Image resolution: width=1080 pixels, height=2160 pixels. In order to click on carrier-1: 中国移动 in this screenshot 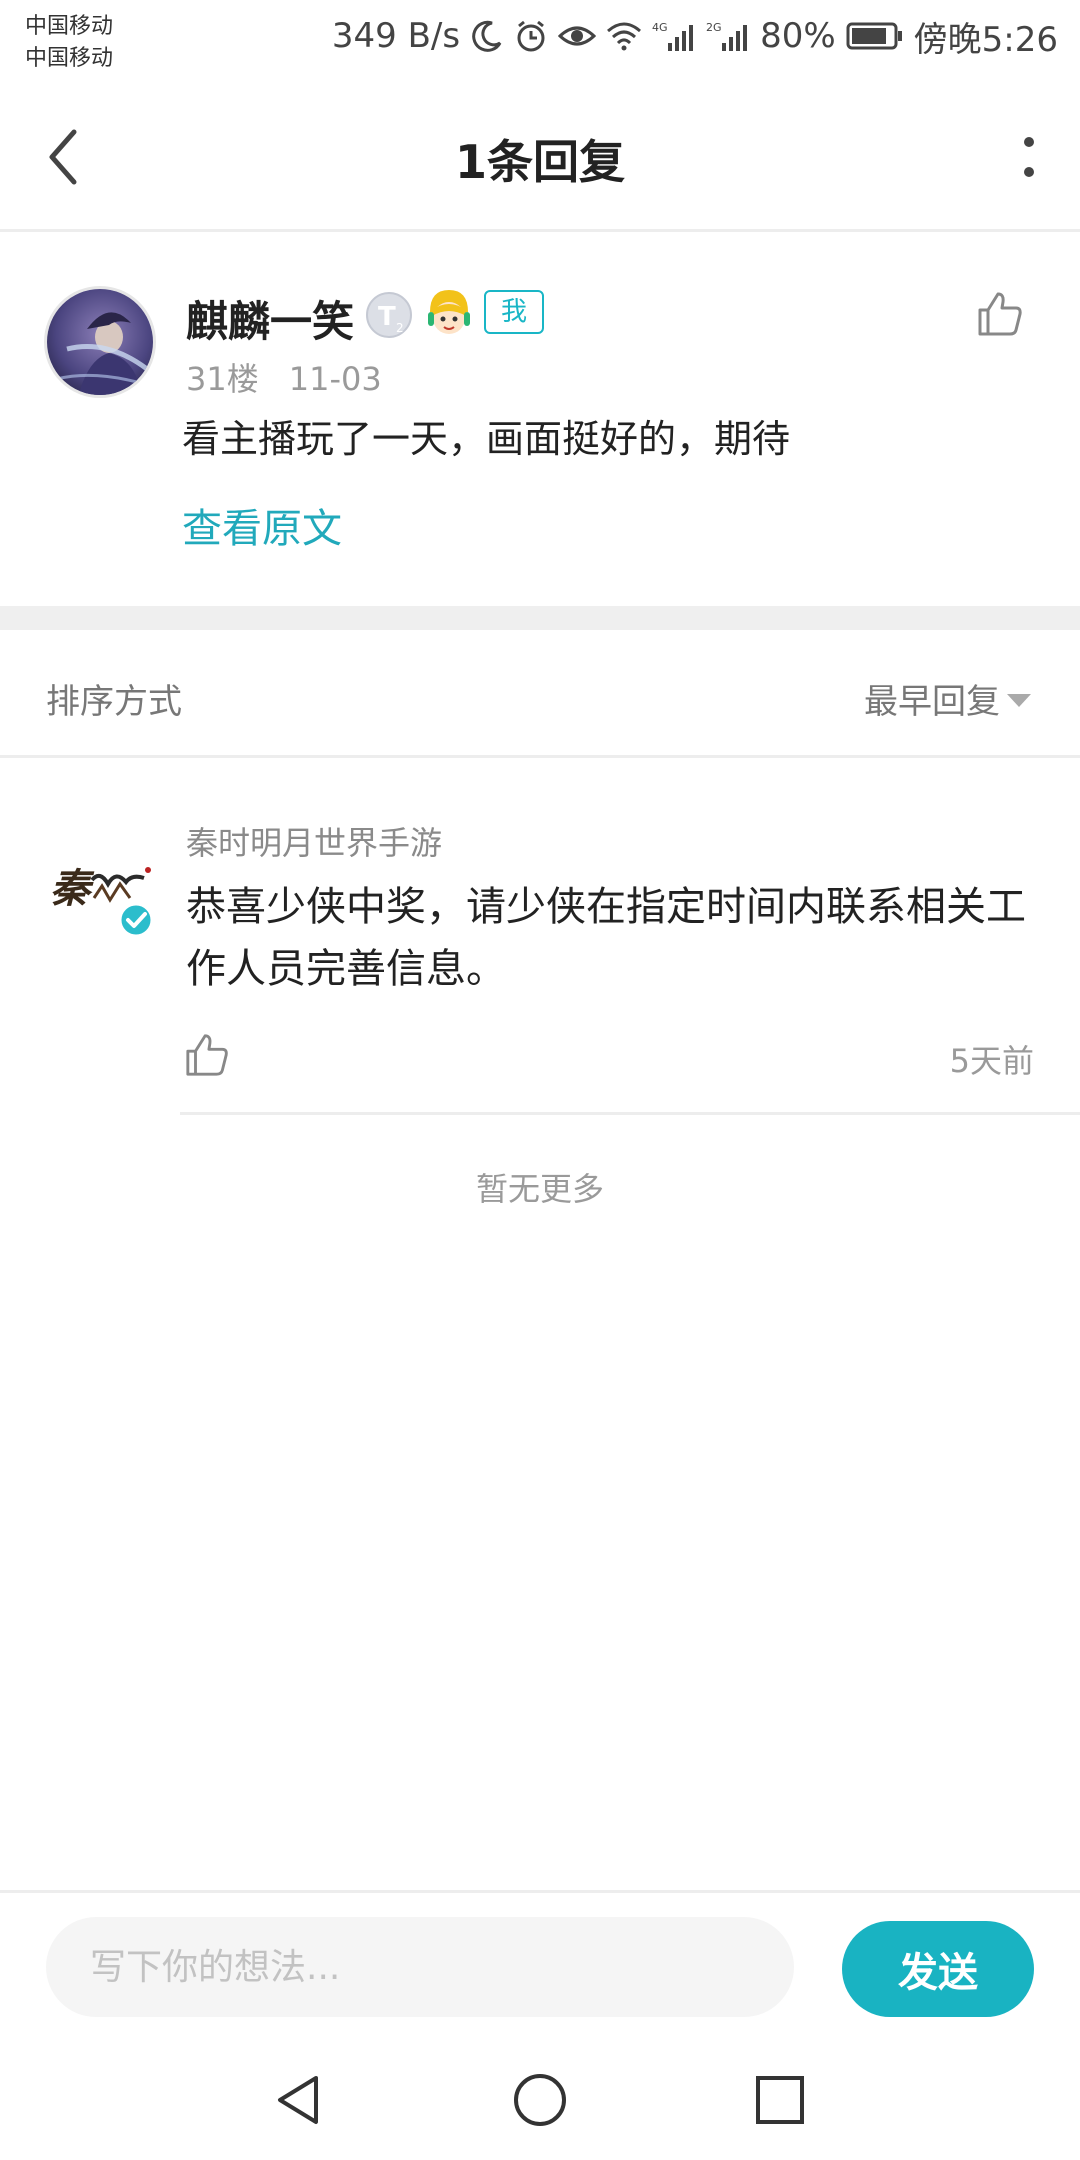, I will do `click(69, 26)`.